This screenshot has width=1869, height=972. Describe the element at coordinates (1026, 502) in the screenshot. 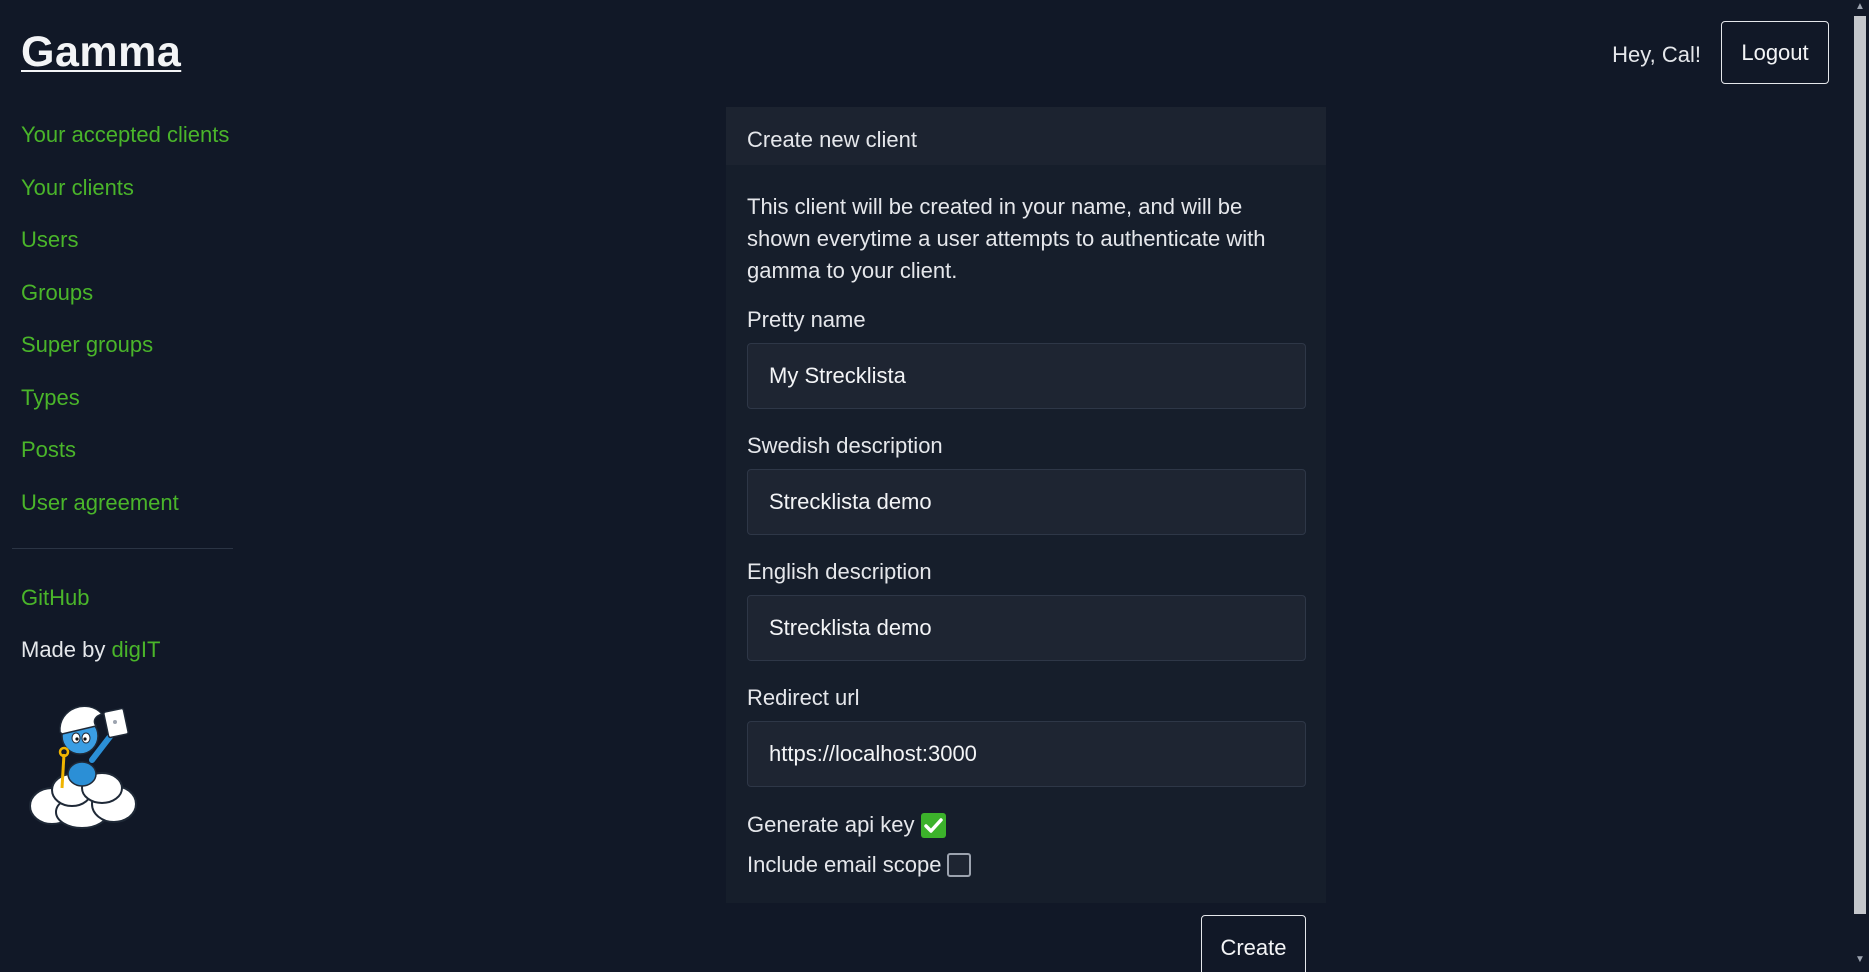

I see `swedish-description-input` at that location.